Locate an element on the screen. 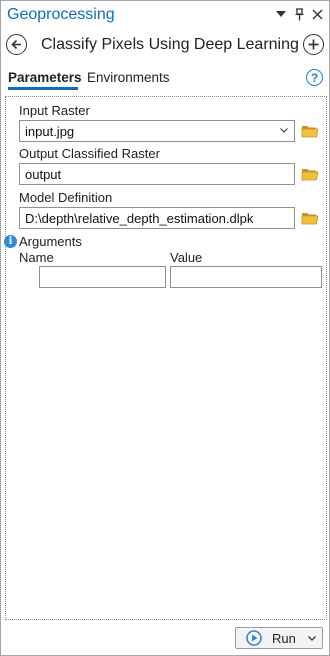 This screenshot has height=656, width=330. tab-parameters: Parameters is located at coordinates (45, 77).